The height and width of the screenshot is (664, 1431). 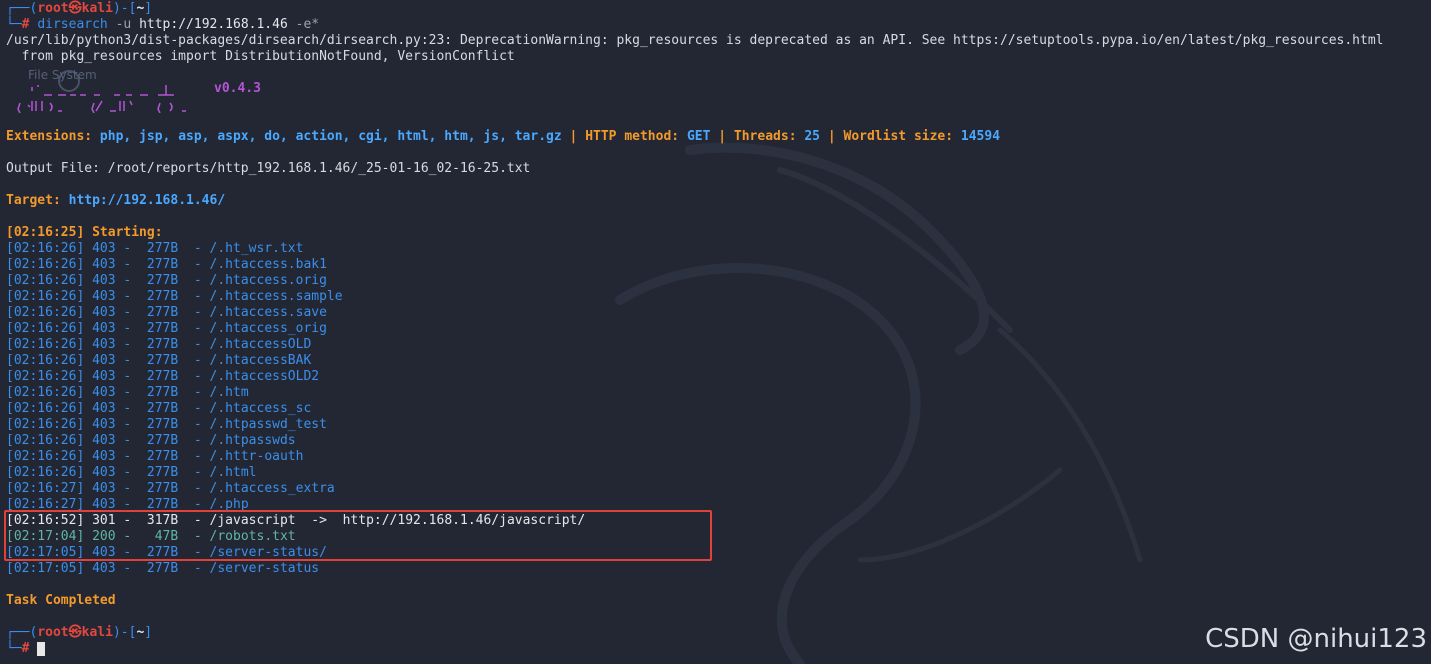 What do you see at coordinates (84, 232) in the screenshot?
I see `starting-line: [02:16:25] Starting:` at bounding box center [84, 232].